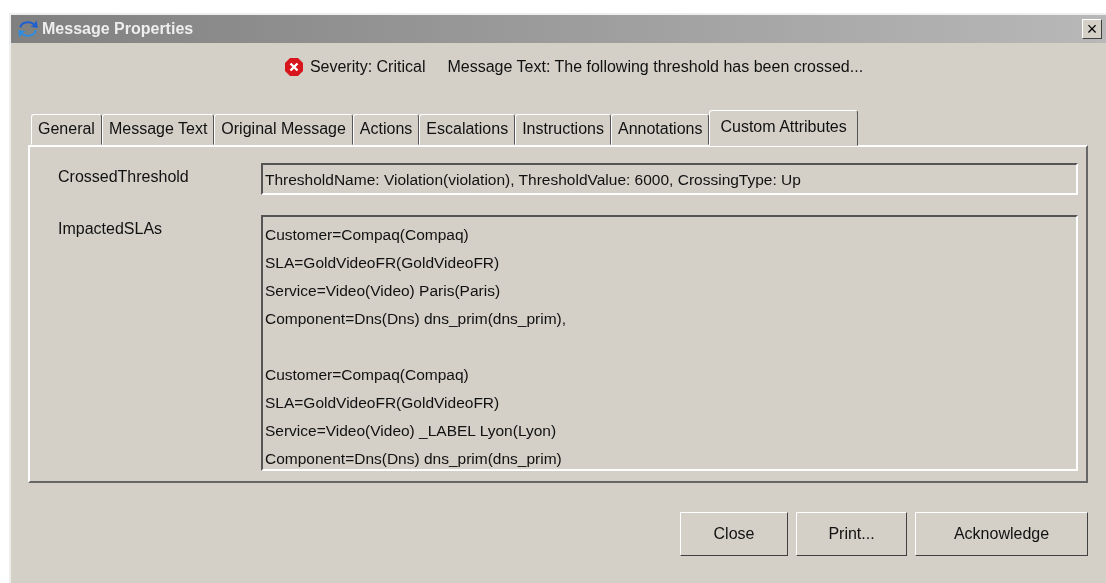 The image size is (1106, 583). Describe the element at coordinates (118, 29) in the screenshot. I see `window-title: Message Properties` at that location.